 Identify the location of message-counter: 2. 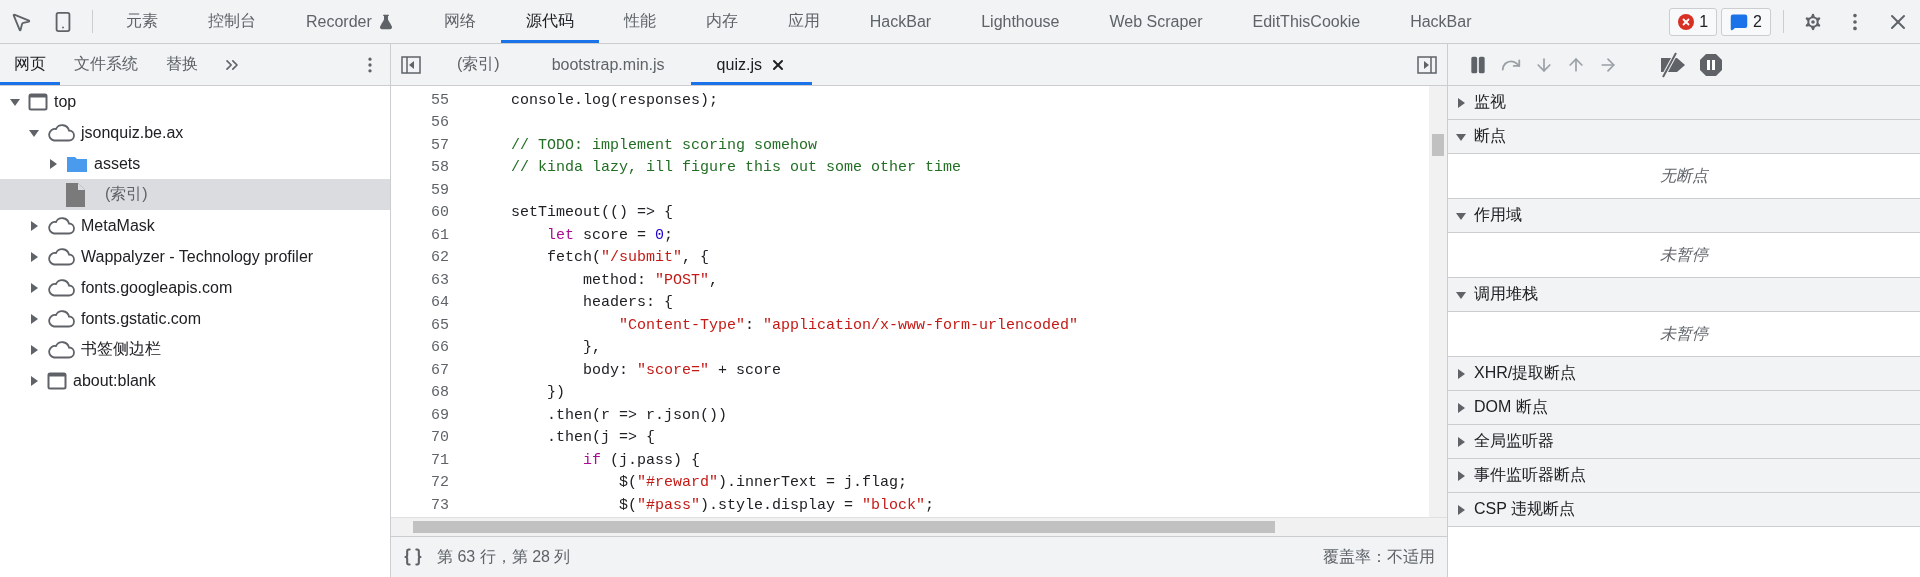
(1746, 21).